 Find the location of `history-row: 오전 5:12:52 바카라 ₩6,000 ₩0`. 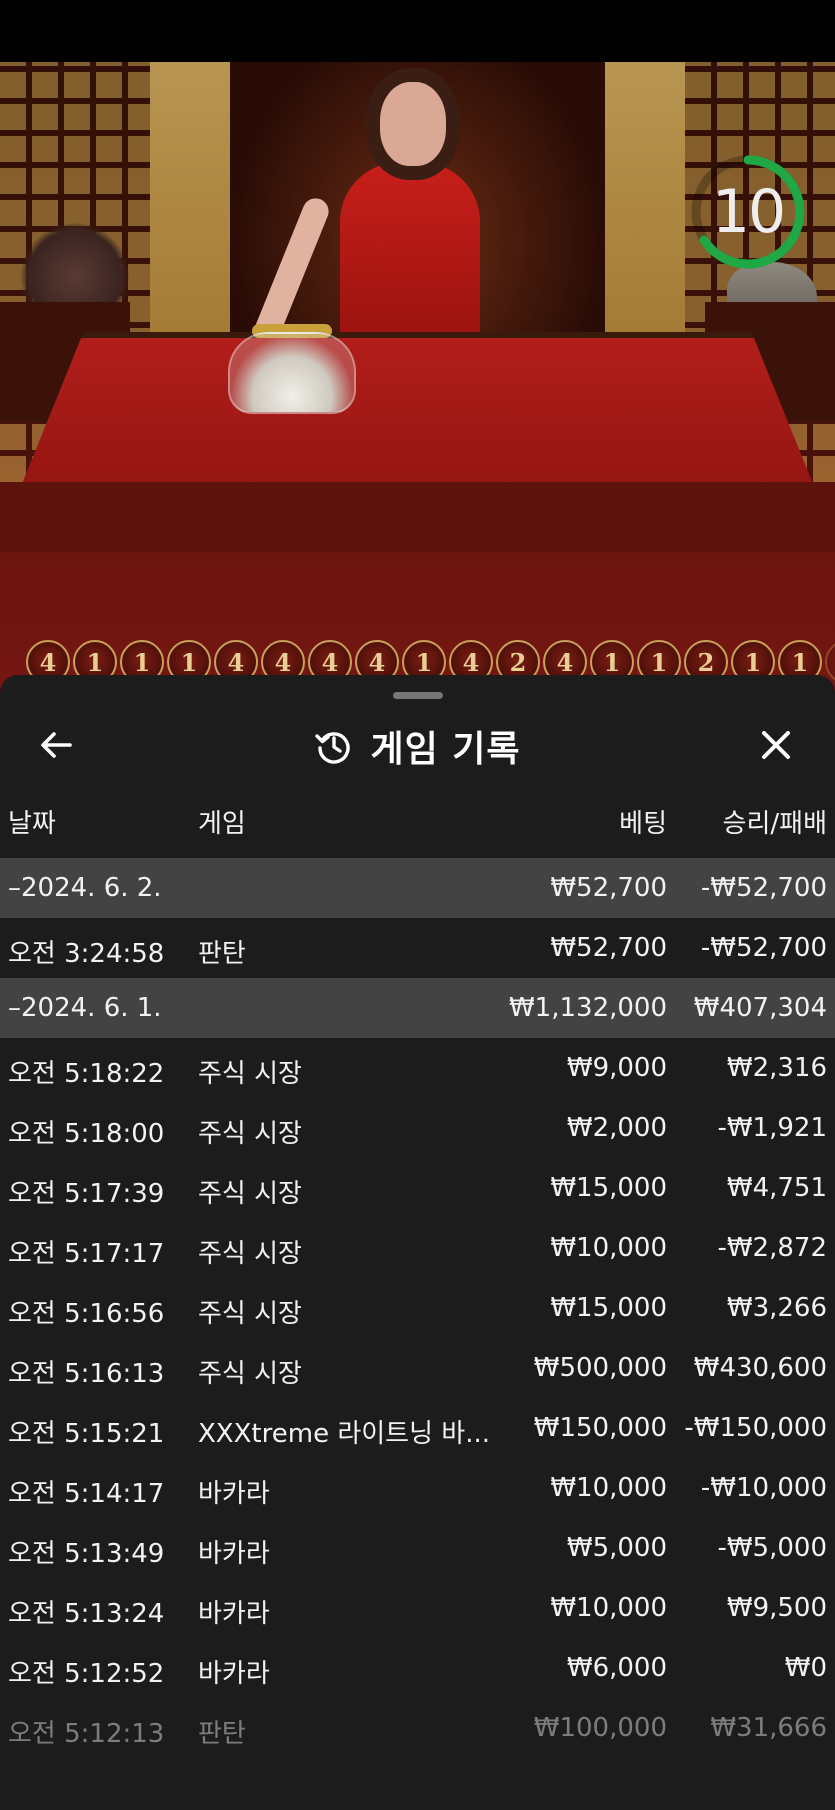

history-row: 오전 5:12:52 바카라 ₩6,000 ₩0 is located at coordinates (417, 1668).